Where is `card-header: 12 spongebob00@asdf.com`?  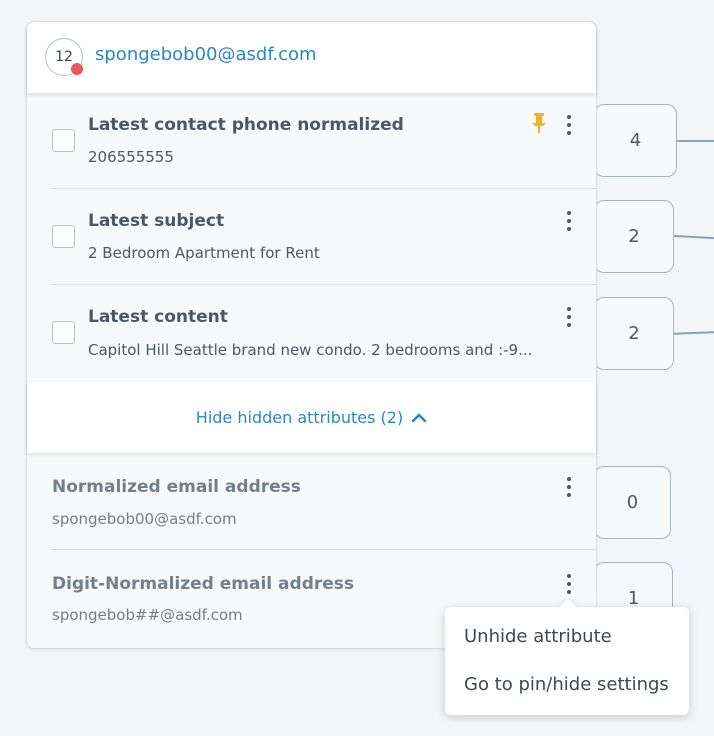 card-header: 12 spongebob00@asdf.com is located at coordinates (311, 57).